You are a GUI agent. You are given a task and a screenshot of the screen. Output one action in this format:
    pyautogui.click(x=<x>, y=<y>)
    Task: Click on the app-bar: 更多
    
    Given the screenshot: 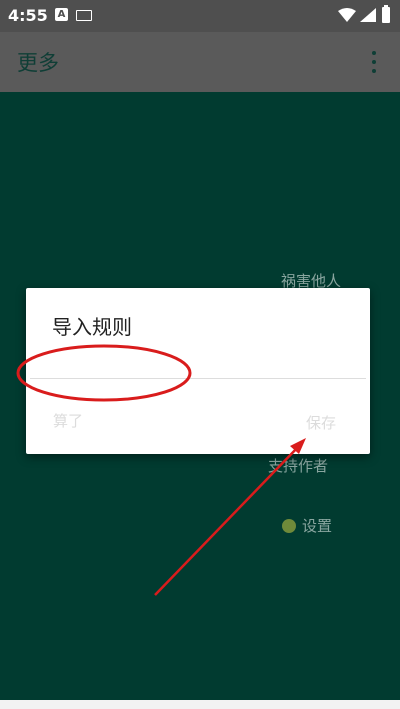 What is the action you would take?
    pyautogui.click(x=200, y=62)
    